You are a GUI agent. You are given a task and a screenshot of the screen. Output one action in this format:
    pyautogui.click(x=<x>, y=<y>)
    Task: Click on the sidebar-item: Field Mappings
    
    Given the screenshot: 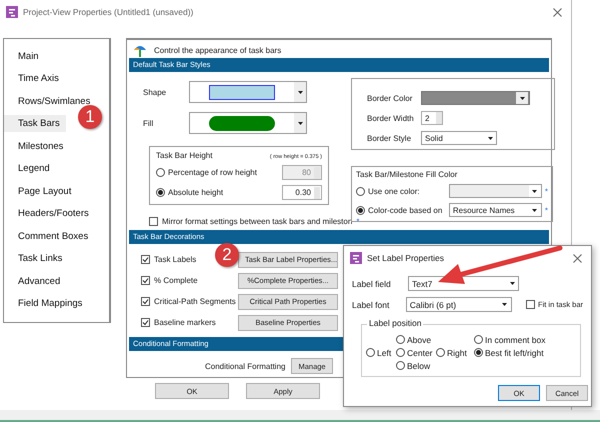 What is the action you would take?
    pyautogui.click(x=46, y=303)
    